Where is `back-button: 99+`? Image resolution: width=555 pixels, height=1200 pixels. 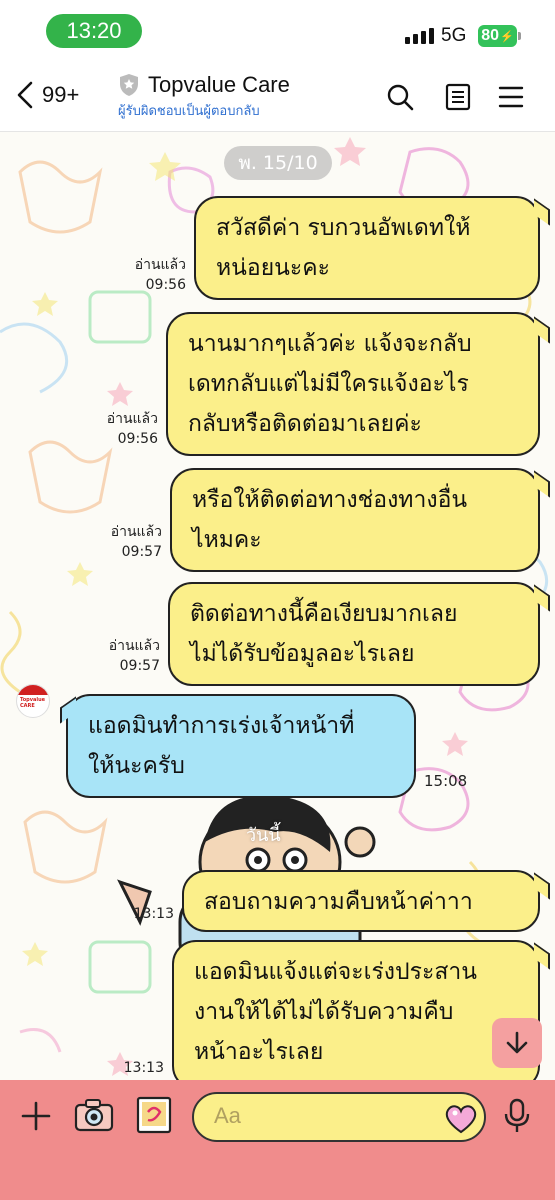 back-button: 99+ is located at coordinates (47, 95).